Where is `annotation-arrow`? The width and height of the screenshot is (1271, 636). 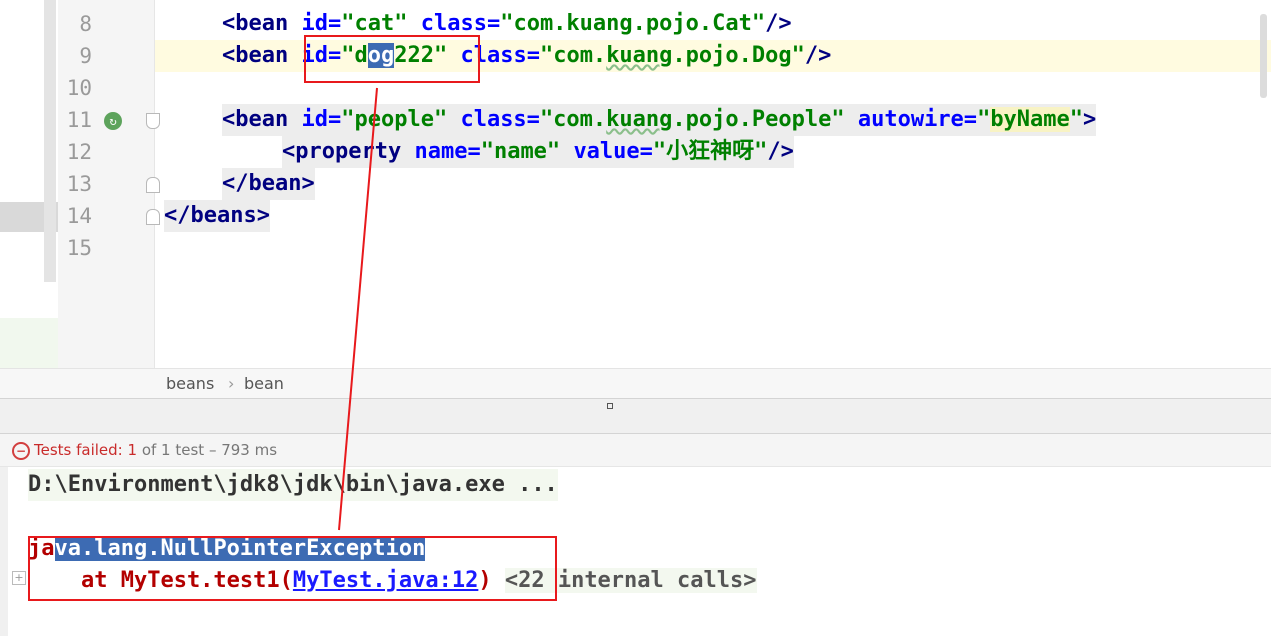
annotation-arrow is located at coordinates (358, 309).